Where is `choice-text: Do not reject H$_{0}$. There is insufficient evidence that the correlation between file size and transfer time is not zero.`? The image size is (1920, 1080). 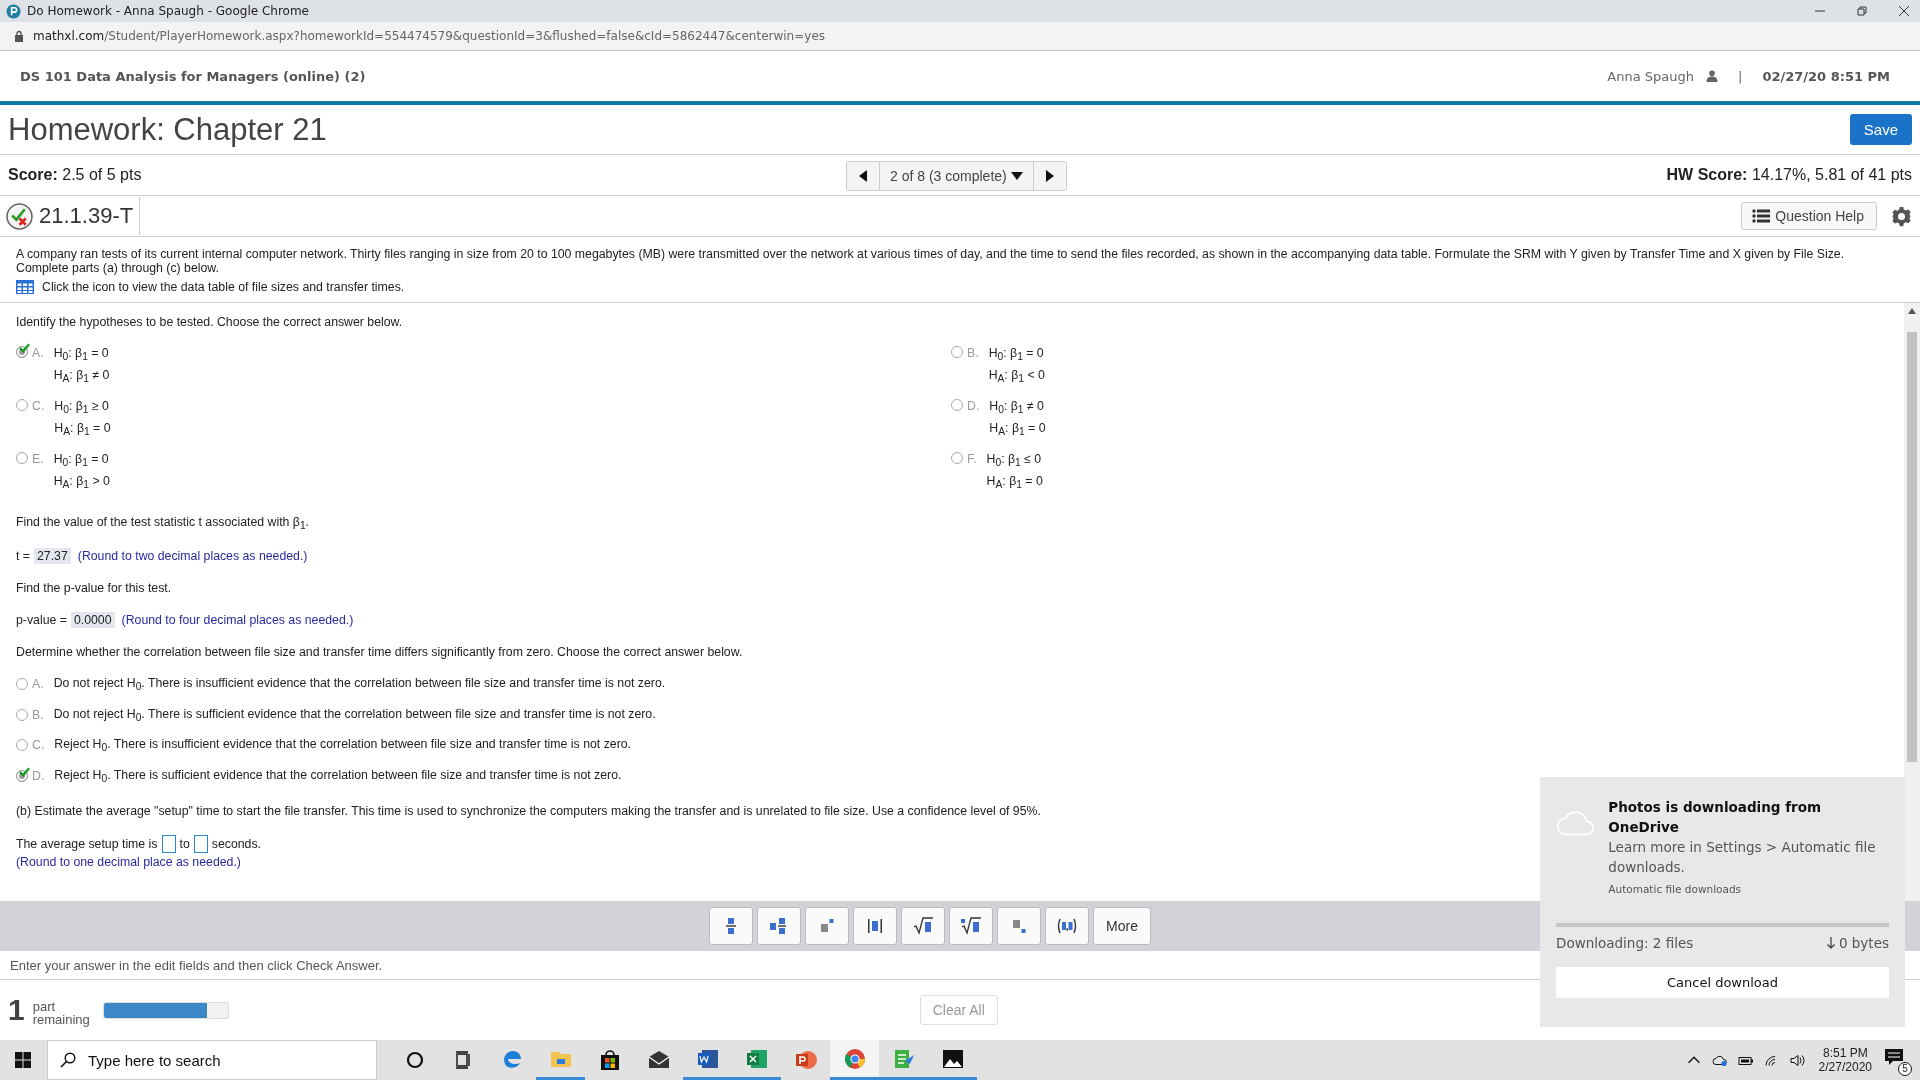
choice-text: Do not reject H$_{0}$. There is insufficient evidence that the correlation between file size and transfer time is not zero. is located at coordinates (359, 684).